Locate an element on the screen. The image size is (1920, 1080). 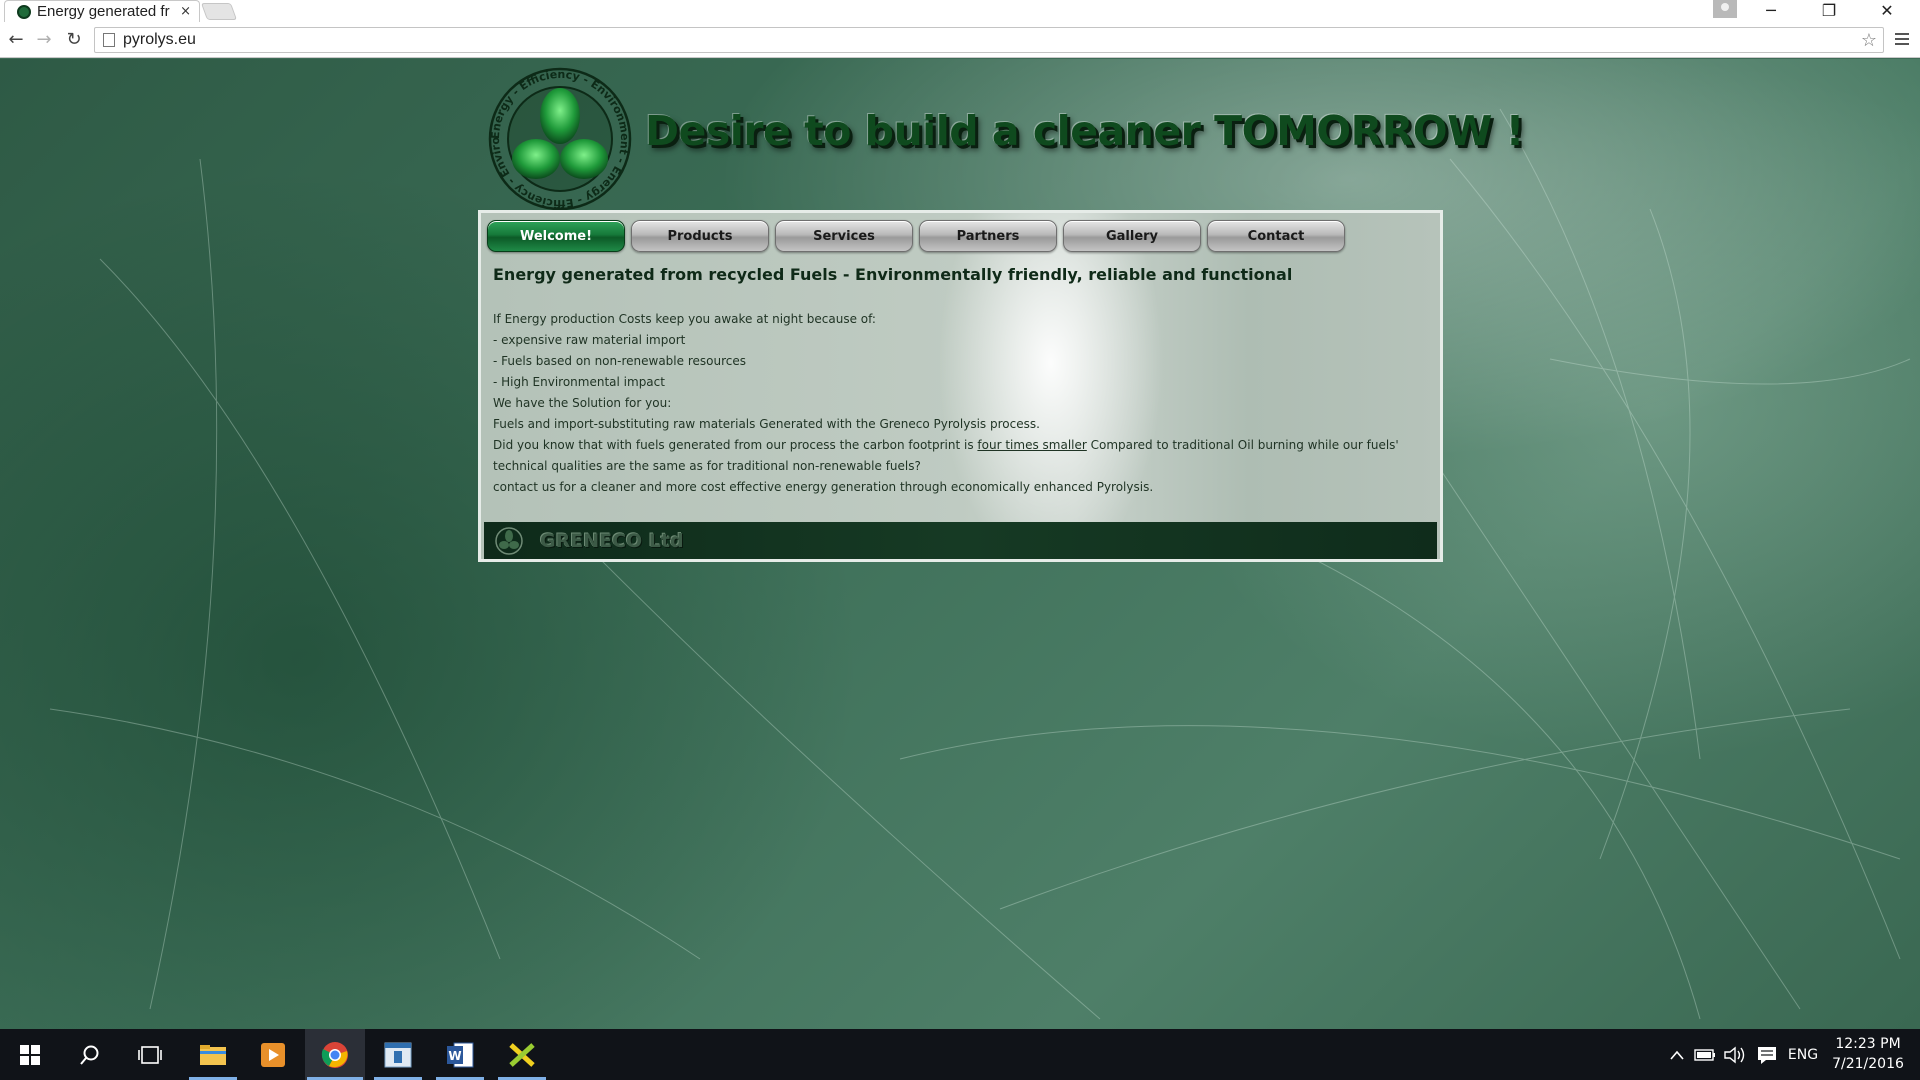
battery-icon is located at coordinates (1704, 1054).